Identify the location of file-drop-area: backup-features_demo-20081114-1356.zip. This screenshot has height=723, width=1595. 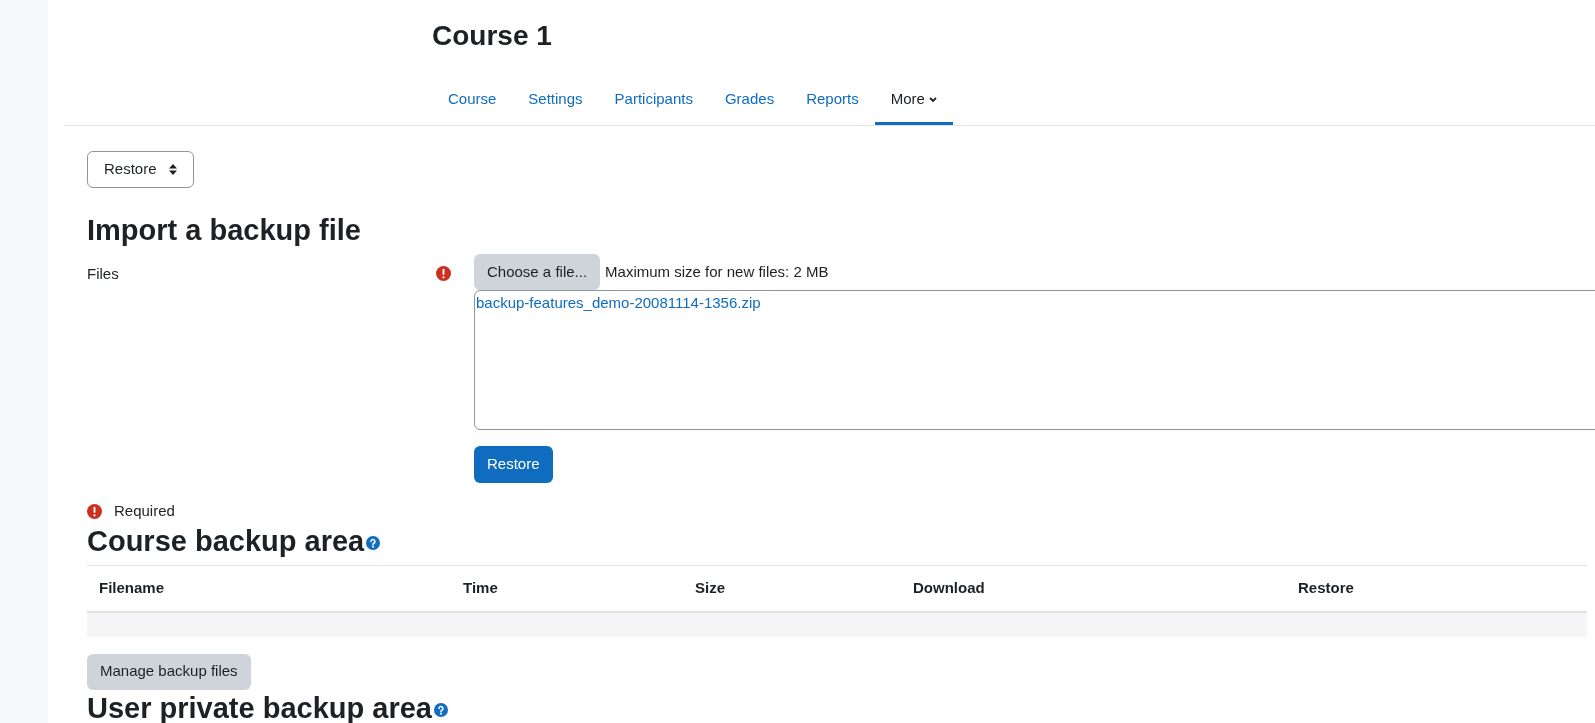
(1034, 360).